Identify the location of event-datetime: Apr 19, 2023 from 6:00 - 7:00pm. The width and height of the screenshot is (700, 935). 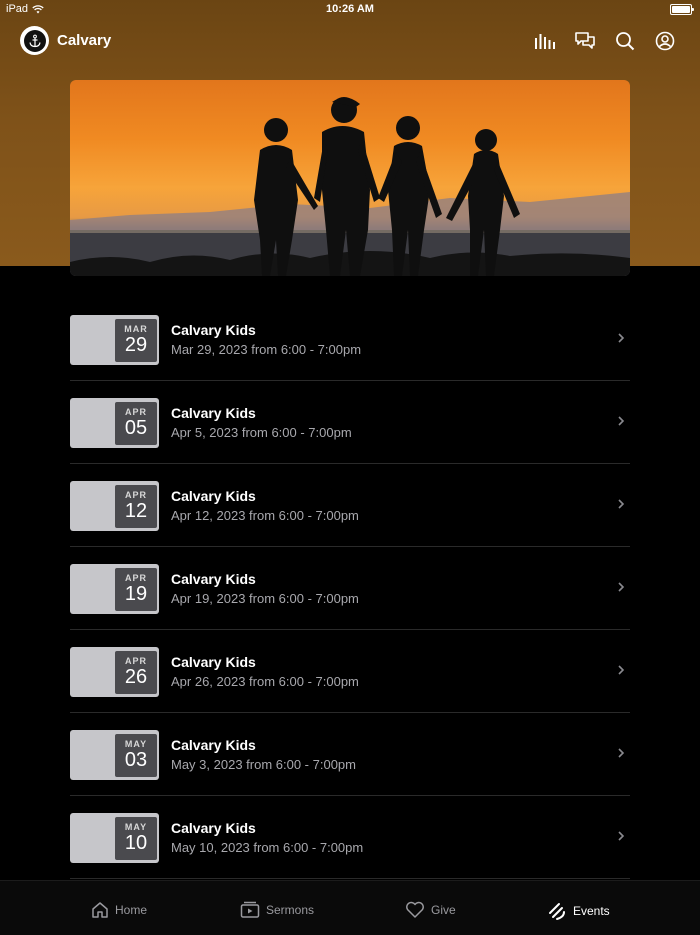
(265, 598).